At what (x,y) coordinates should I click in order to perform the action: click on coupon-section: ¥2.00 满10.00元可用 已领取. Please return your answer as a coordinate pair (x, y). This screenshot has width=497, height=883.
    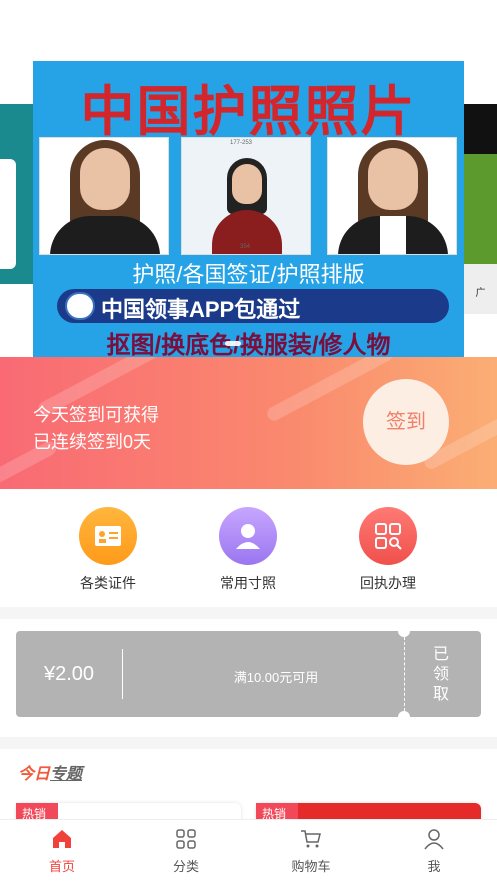
    Looking at the image, I should click on (248, 678).